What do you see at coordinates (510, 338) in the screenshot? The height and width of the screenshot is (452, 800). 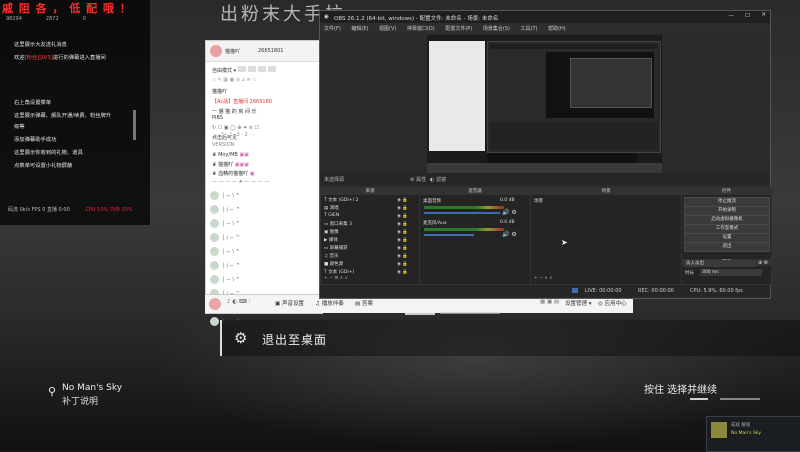 I see `exit-to-desktop-option: ⚙ 退出至桌面` at bounding box center [510, 338].